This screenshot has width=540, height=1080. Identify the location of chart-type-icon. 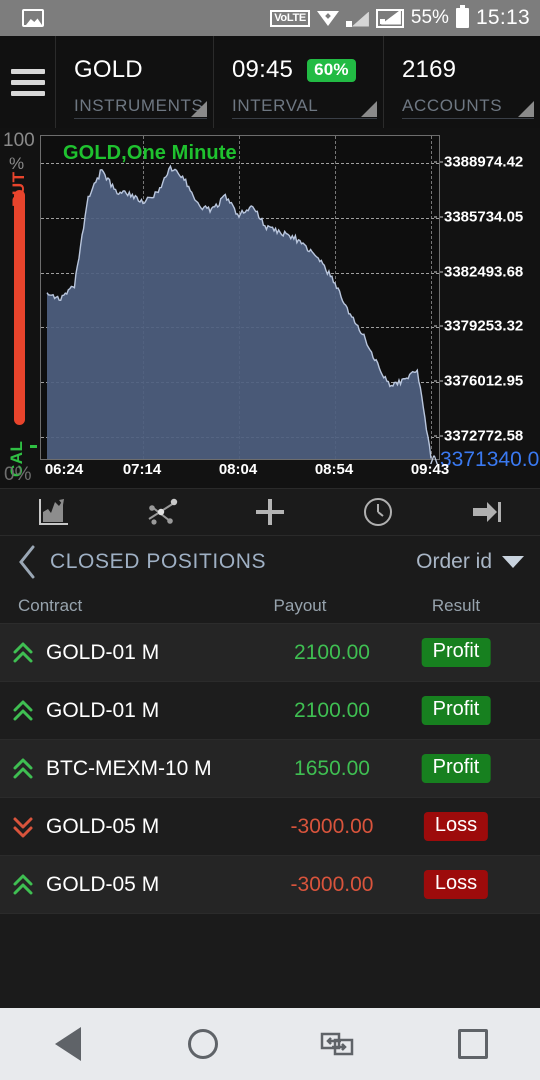
(54, 512).